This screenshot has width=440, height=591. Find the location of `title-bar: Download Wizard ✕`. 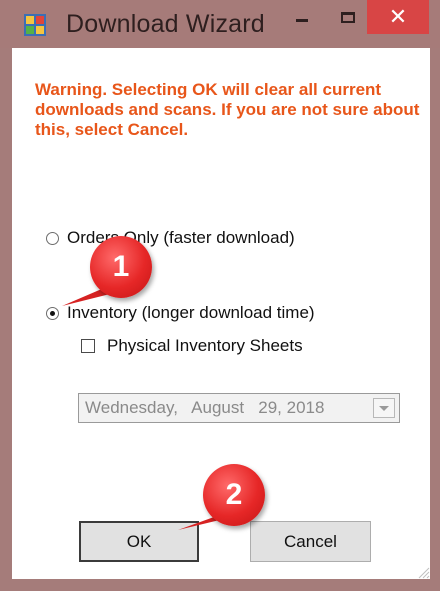

title-bar: Download Wizard ✕ is located at coordinates (220, 24).